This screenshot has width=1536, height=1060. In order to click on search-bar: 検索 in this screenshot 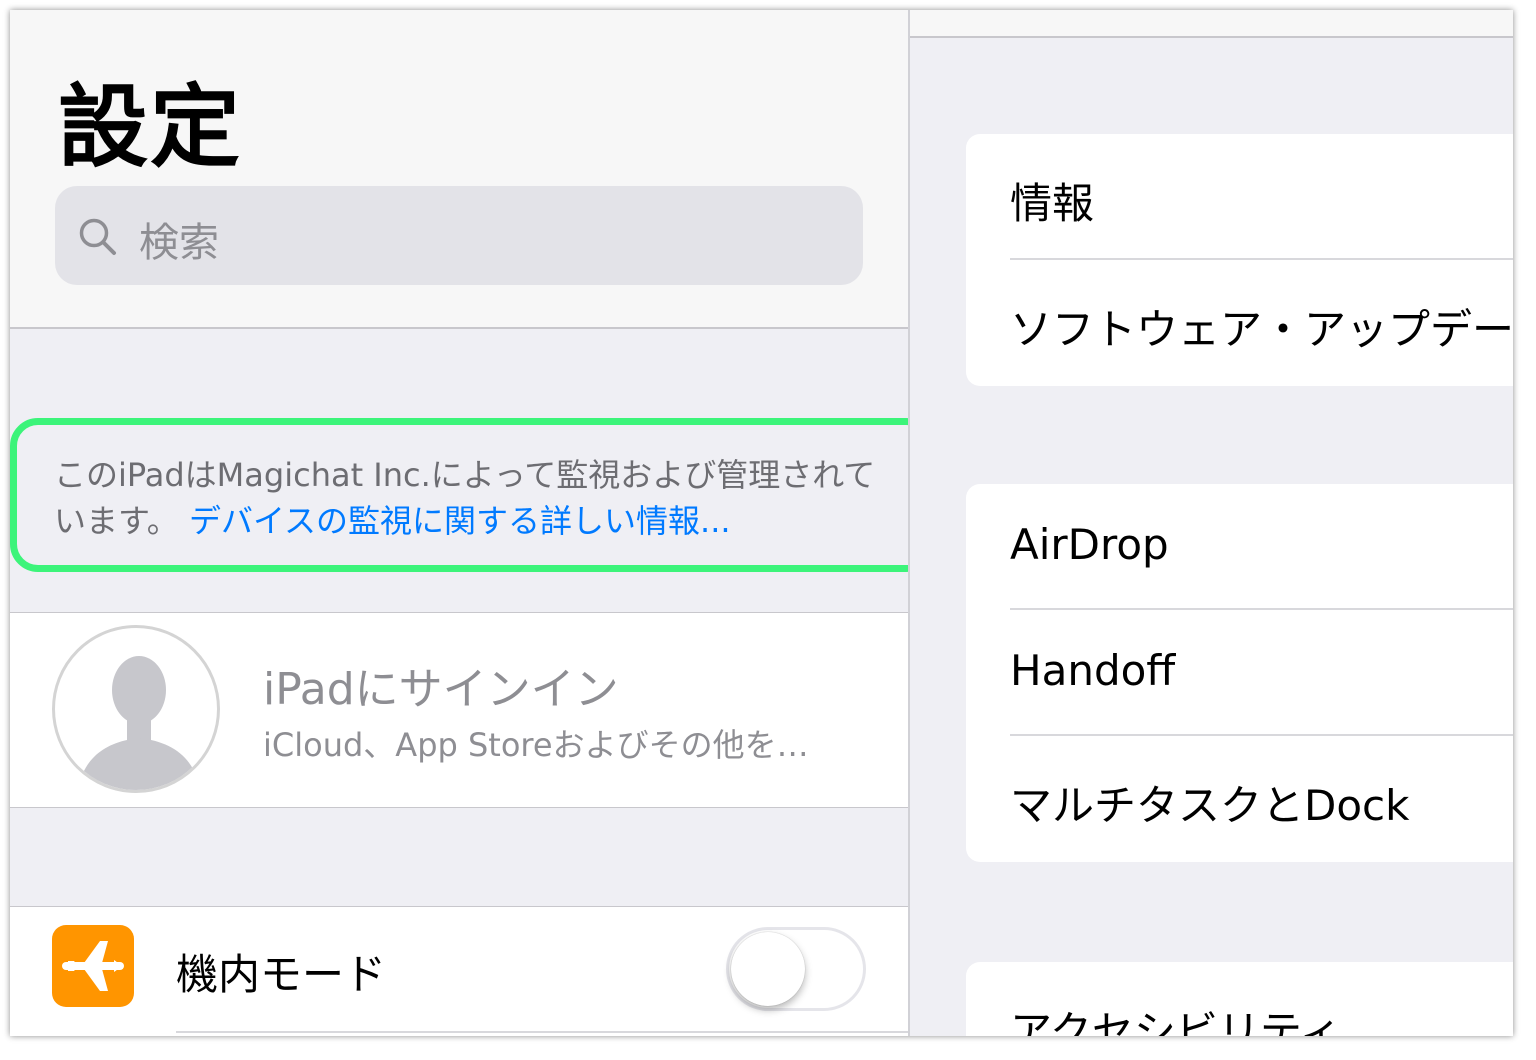, I will do `click(459, 235)`.